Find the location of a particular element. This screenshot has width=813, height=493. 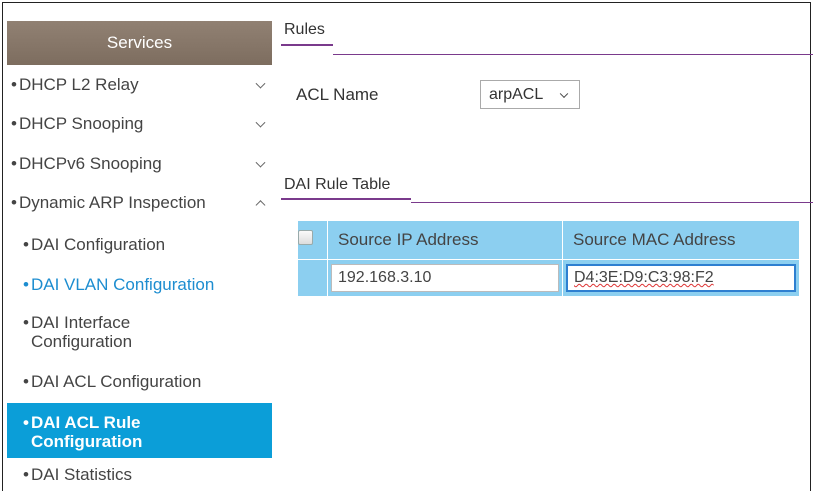

sidebar-item-dhcp-l2-relay: • DHCP L2 Relay is located at coordinates (139, 85).